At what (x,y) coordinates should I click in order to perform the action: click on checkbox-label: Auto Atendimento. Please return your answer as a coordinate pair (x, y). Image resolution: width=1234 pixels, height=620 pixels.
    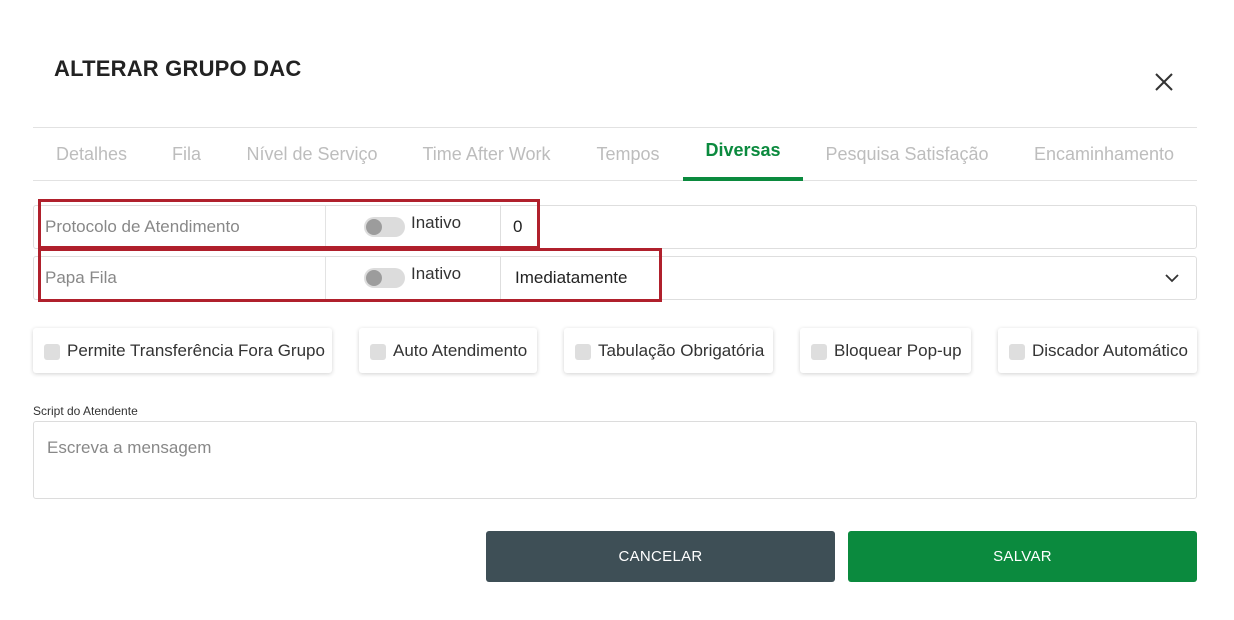
    Looking at the image, I should click on (460, 350).